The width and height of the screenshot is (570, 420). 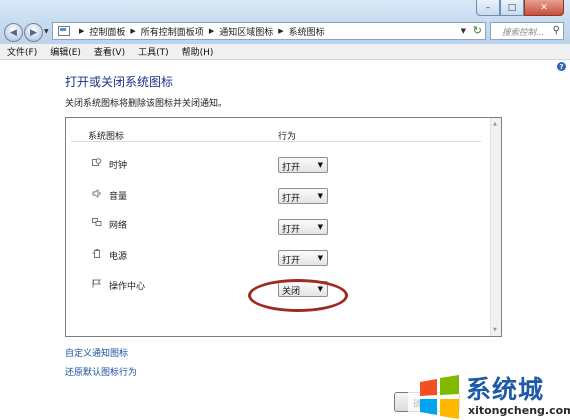 I want to click on scroll-up-icon: ▲, so click(x=495, y=124).